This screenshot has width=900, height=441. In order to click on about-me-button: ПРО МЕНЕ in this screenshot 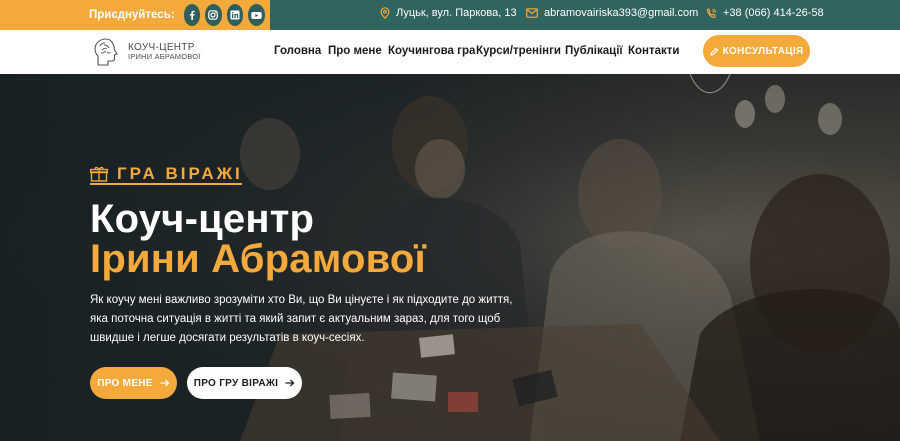, I will do `click(133, 383)`.